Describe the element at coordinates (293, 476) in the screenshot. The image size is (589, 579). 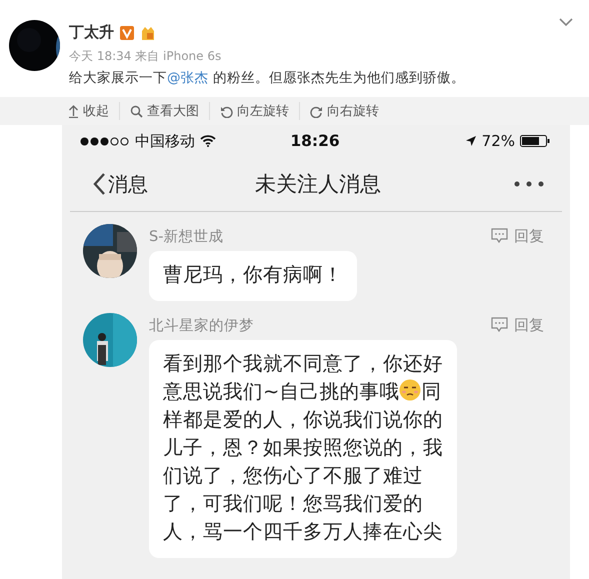
I see `message-text: 们说了，您伤心了不服了难过` at that location.